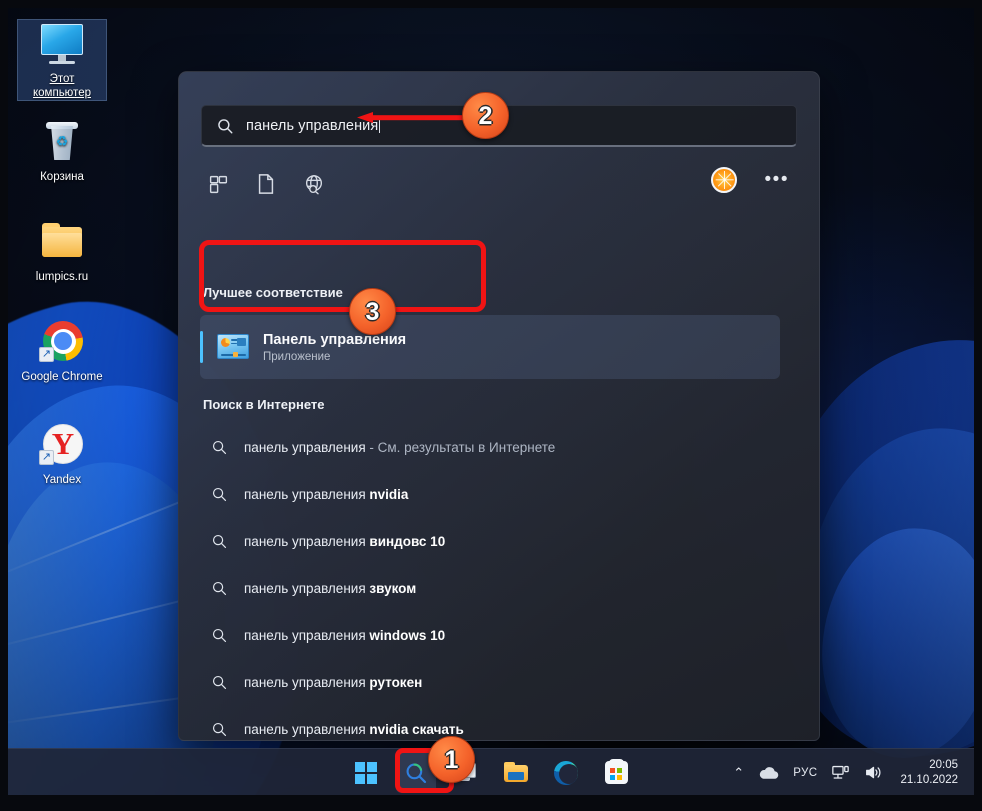 This screenshot has width=982, height=811. What do you see at coordinates (840, 773) in the screenshot?
I see `network-icon` at bounding box center [840, 773].